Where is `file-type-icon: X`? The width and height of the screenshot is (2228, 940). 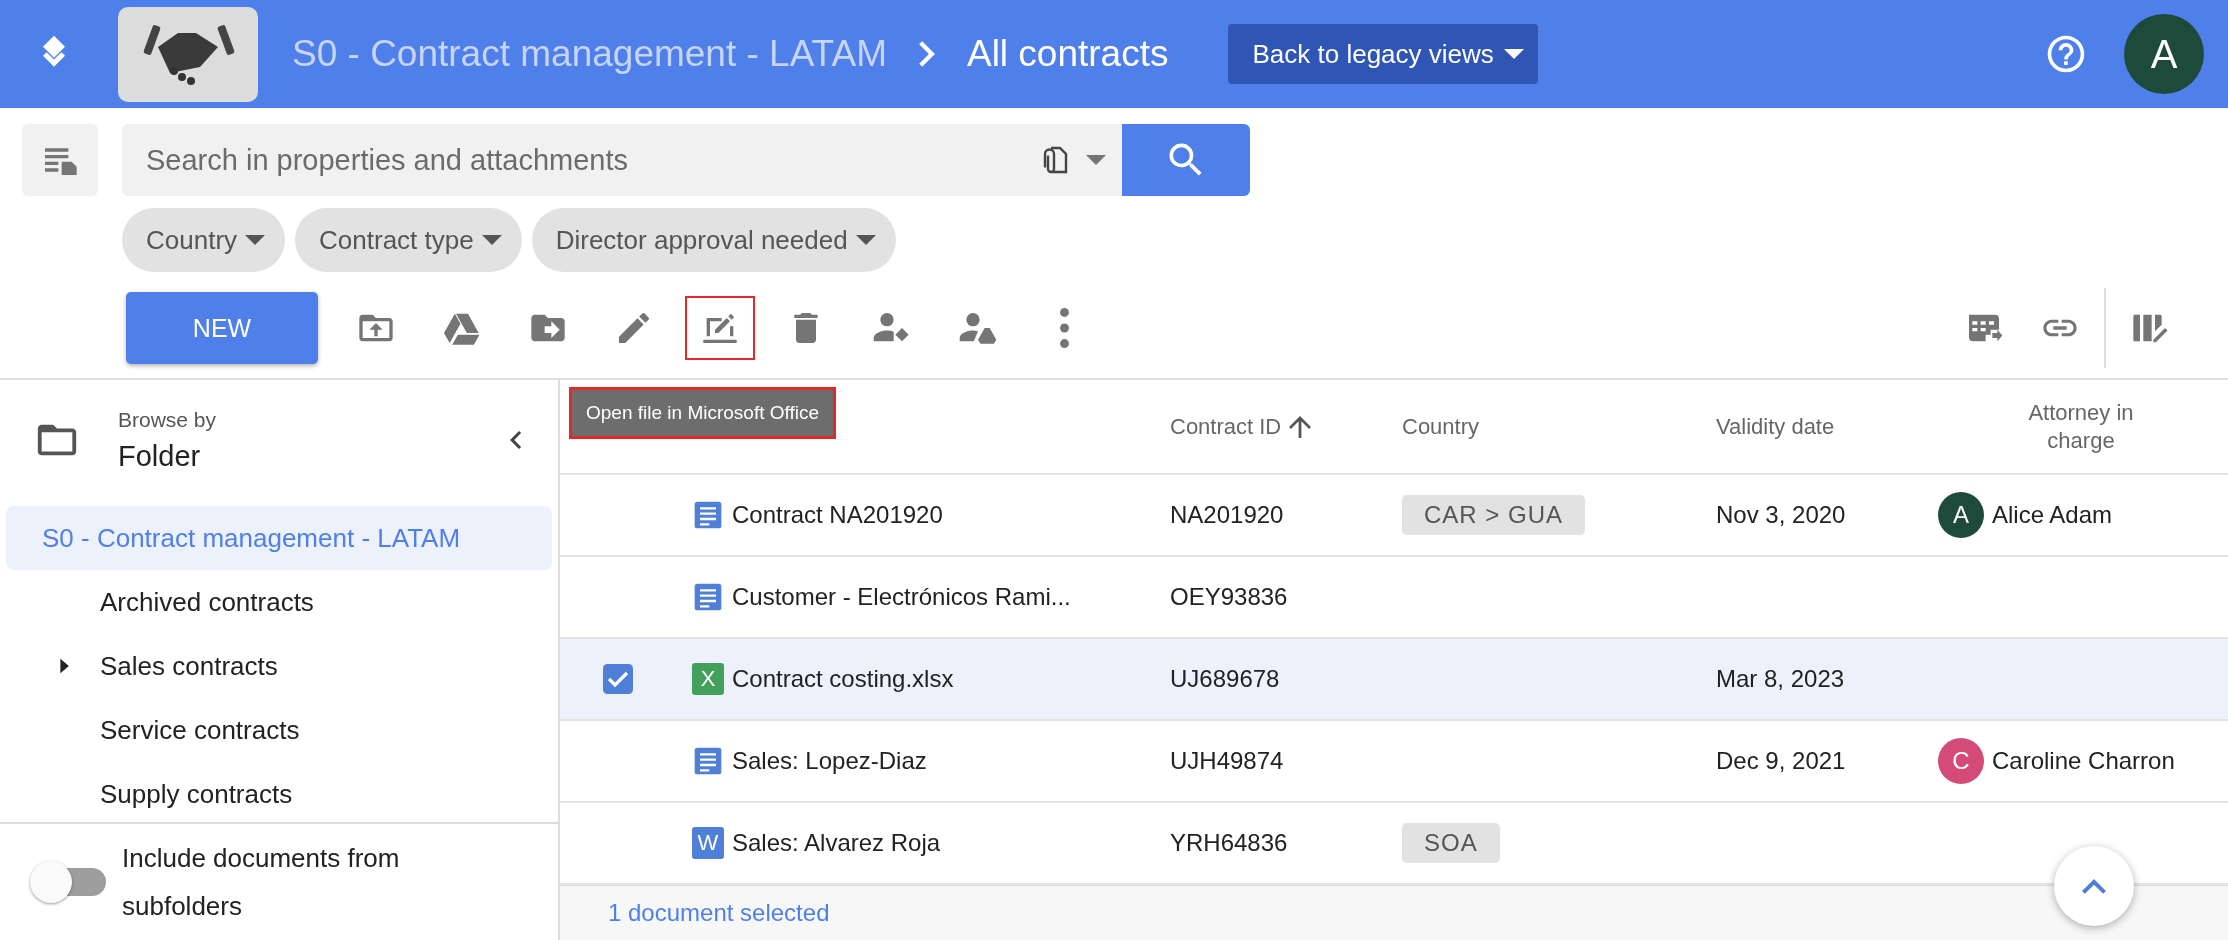
file-type-icon: X is located at coordinates (708, 679).